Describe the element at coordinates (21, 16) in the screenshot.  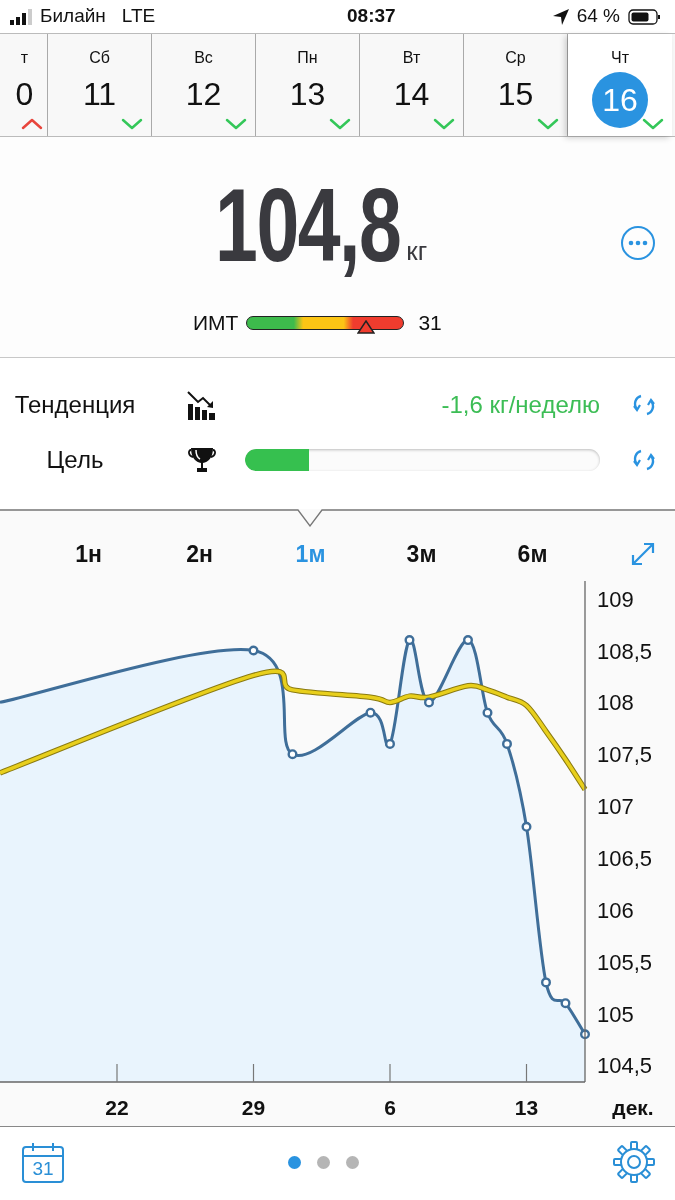
I see `signal-icon` at that location.